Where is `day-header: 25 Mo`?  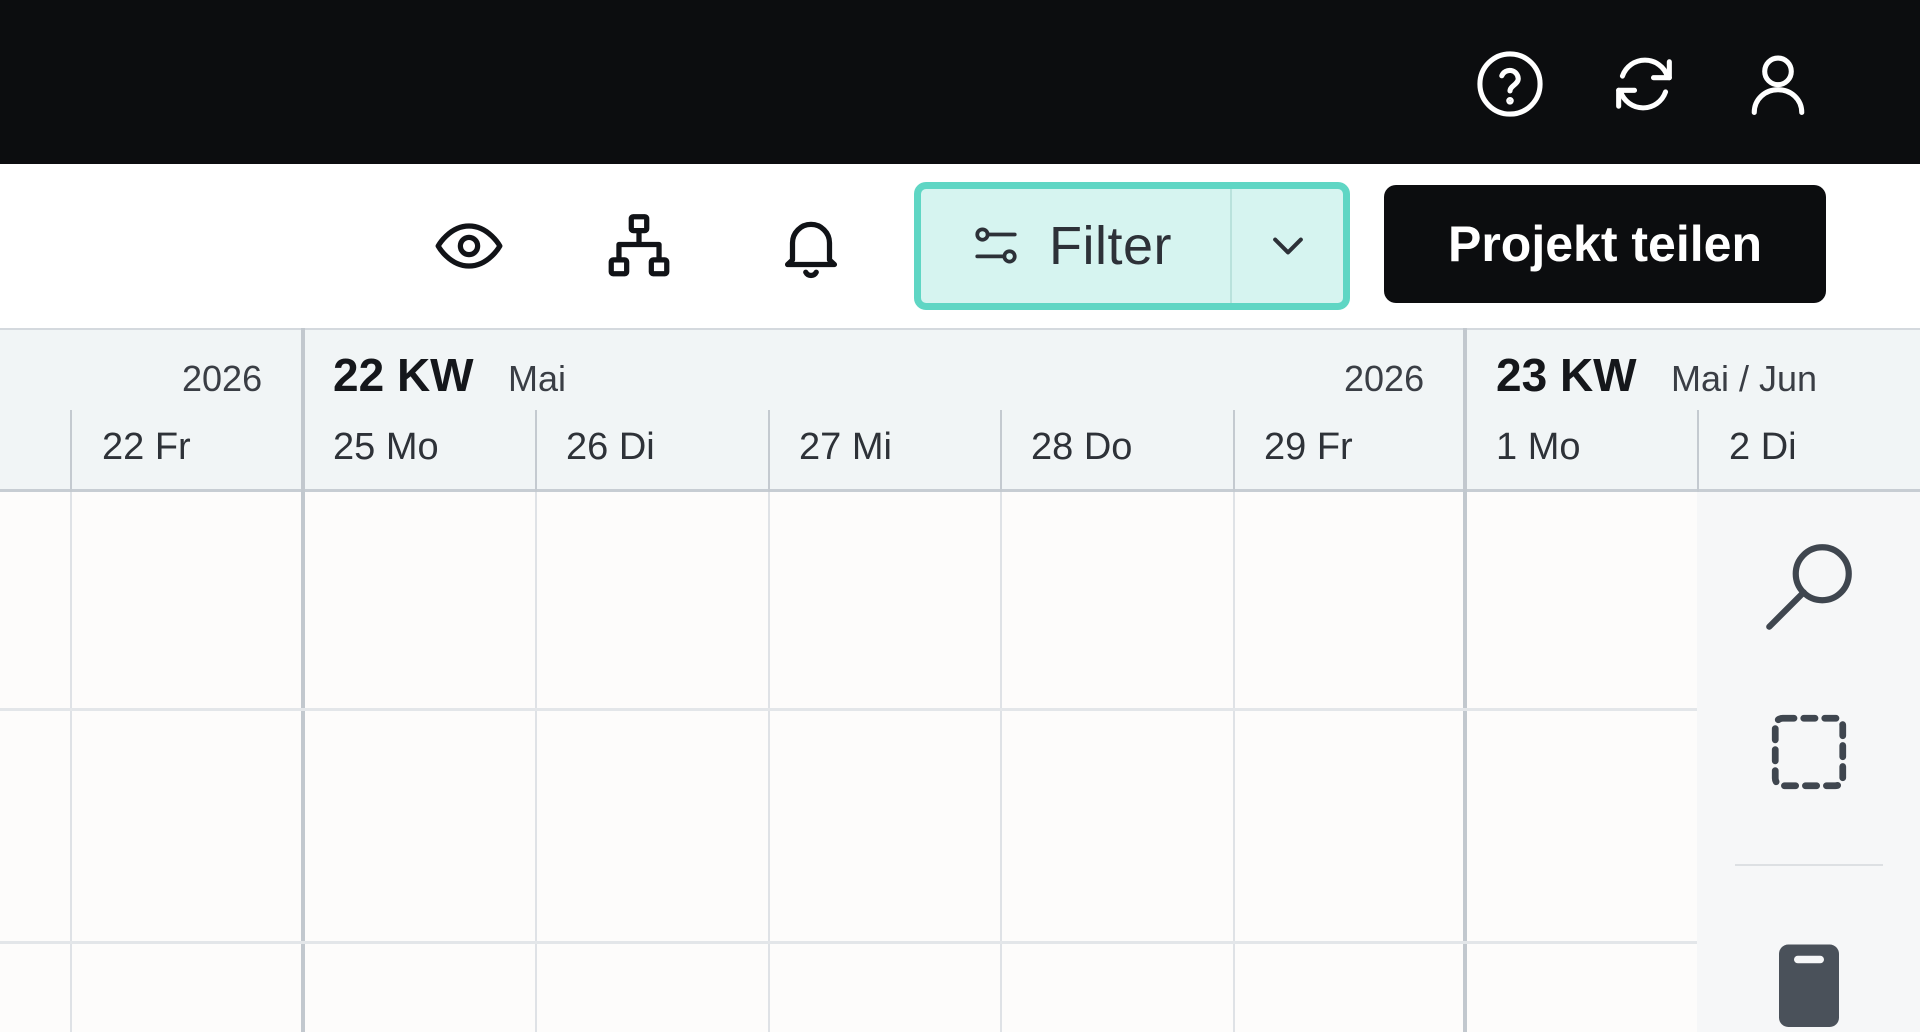
day-header: 25 Mo is located at coordinates (386, 447).